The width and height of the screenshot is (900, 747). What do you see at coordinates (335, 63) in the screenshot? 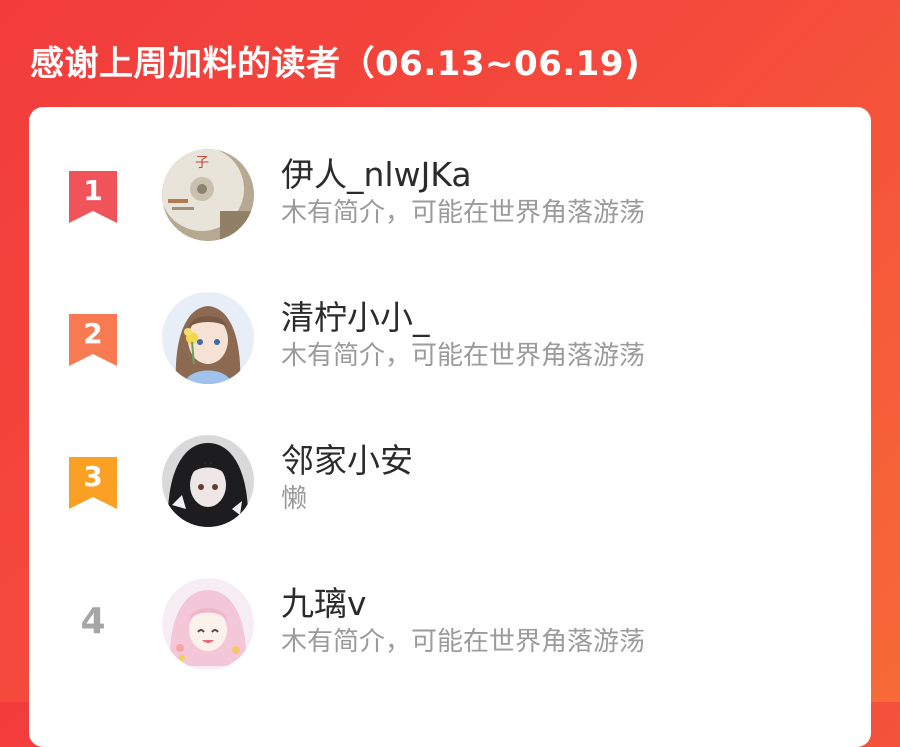
I see `page-title: 感谢上周加料的读者（06.13~06.19)` at bounding box center [335, 63].